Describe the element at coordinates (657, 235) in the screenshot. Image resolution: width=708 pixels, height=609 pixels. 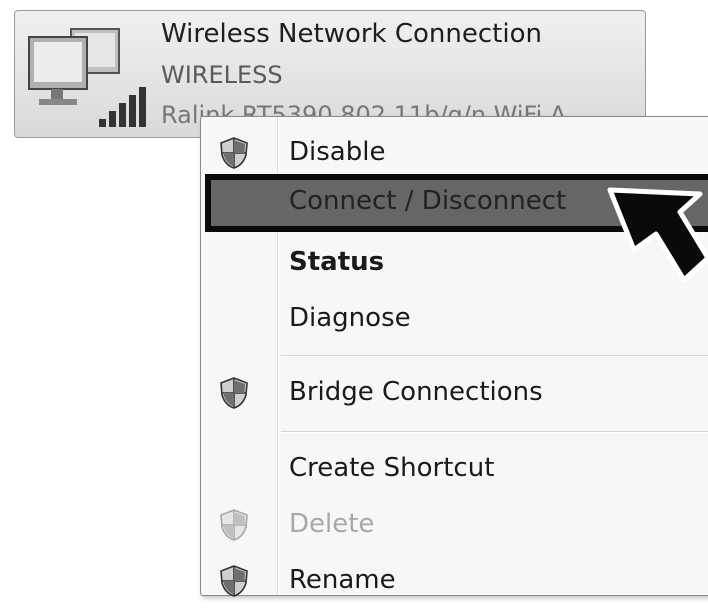
I see `arrow-cursor-icon` at that location.